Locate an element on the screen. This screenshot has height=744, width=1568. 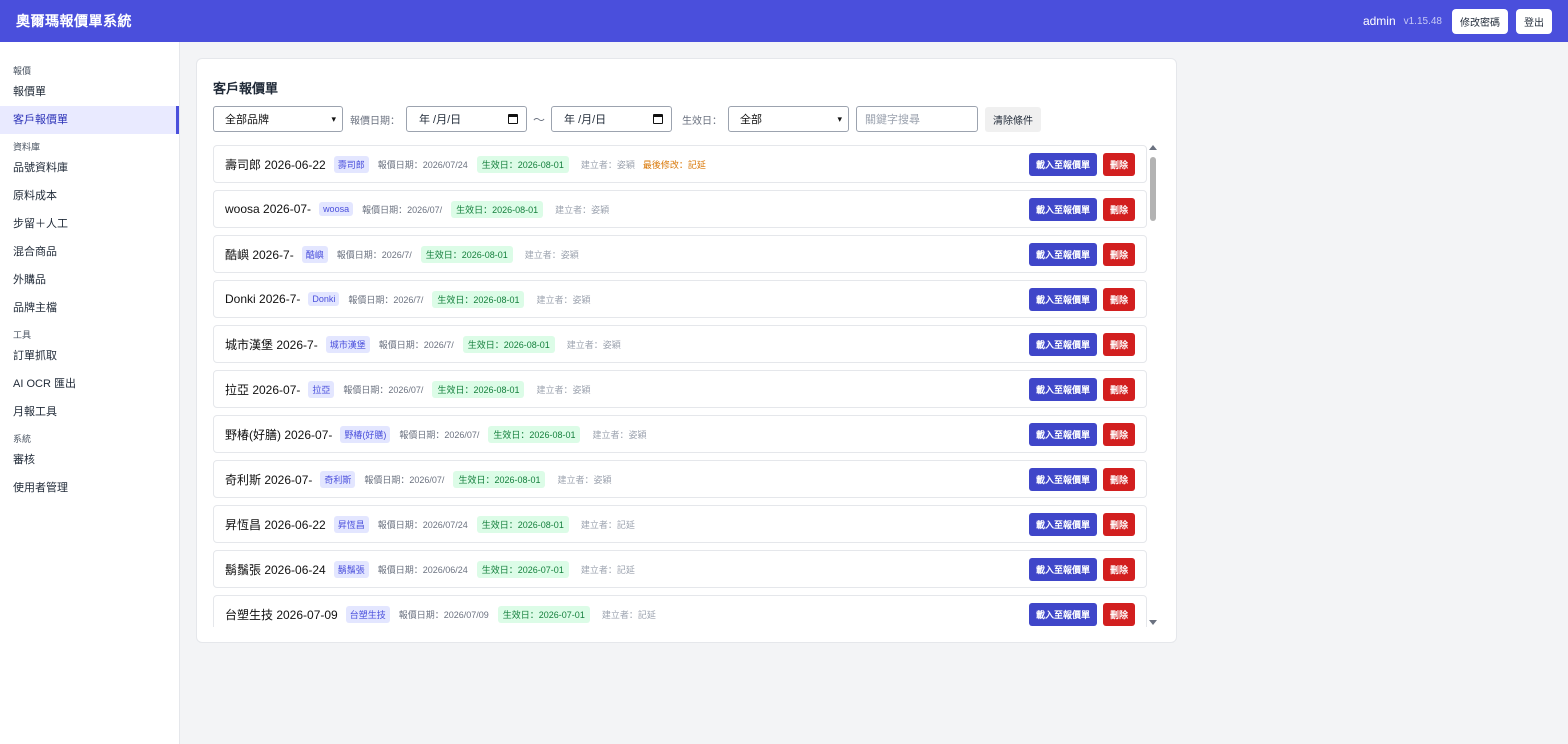
scrollbar is located at coordinates (1153, 385).